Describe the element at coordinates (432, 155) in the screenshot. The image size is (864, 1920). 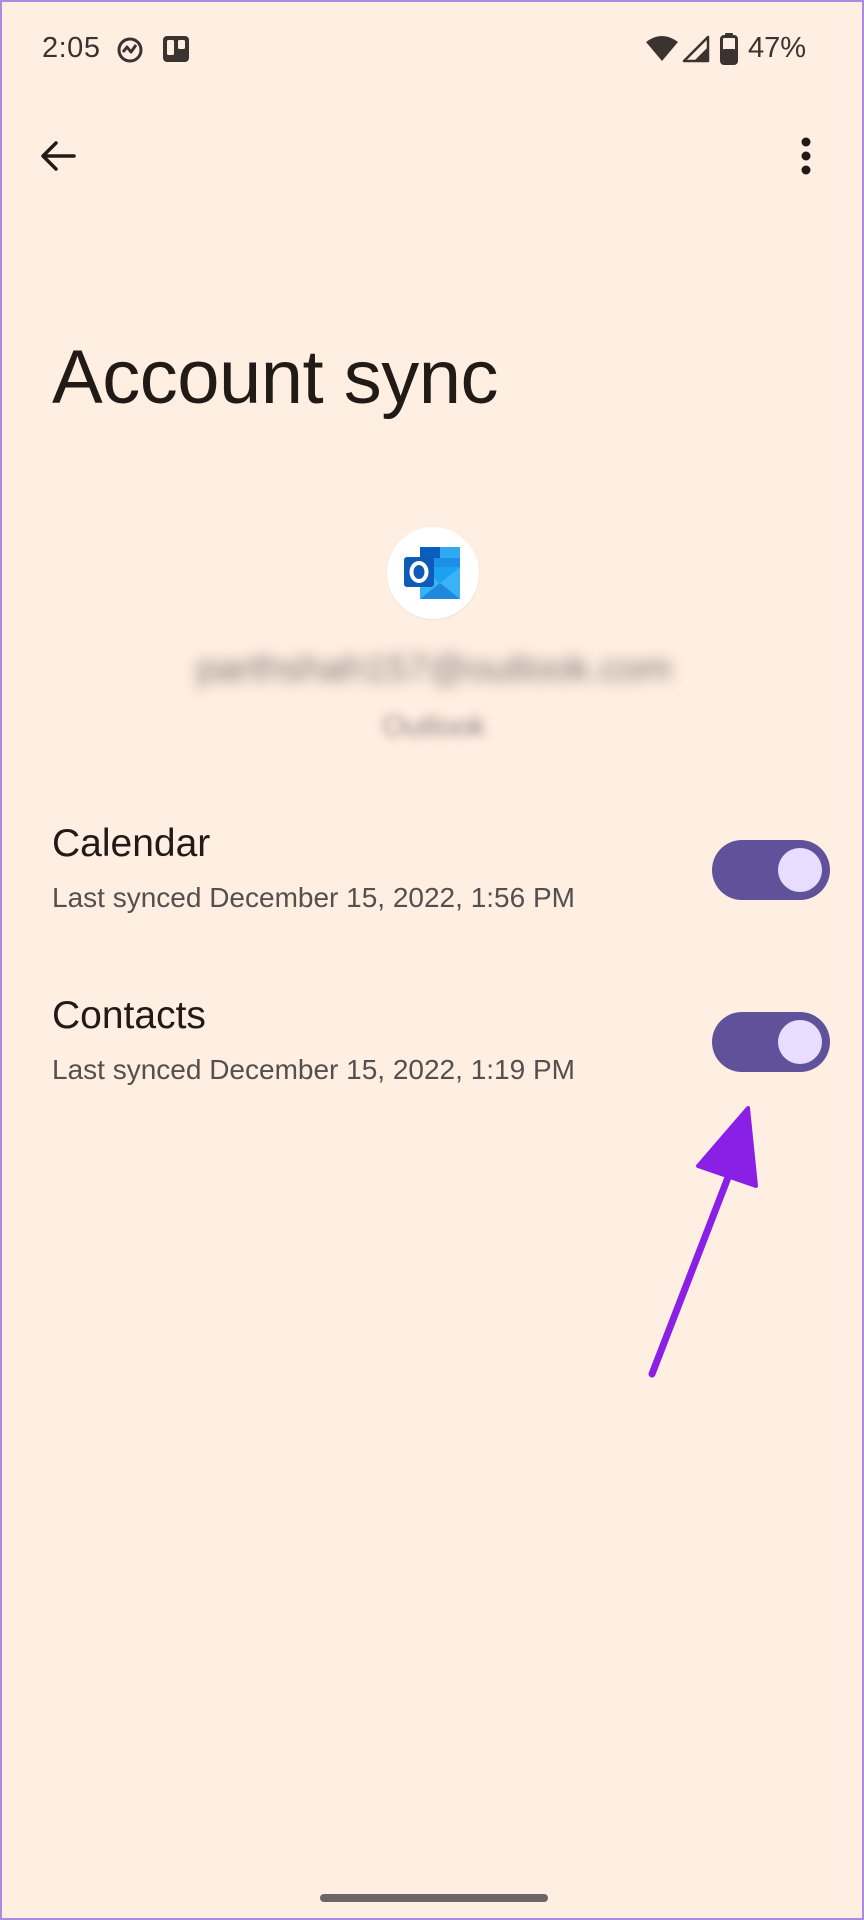
I see `app-bar` at that location.